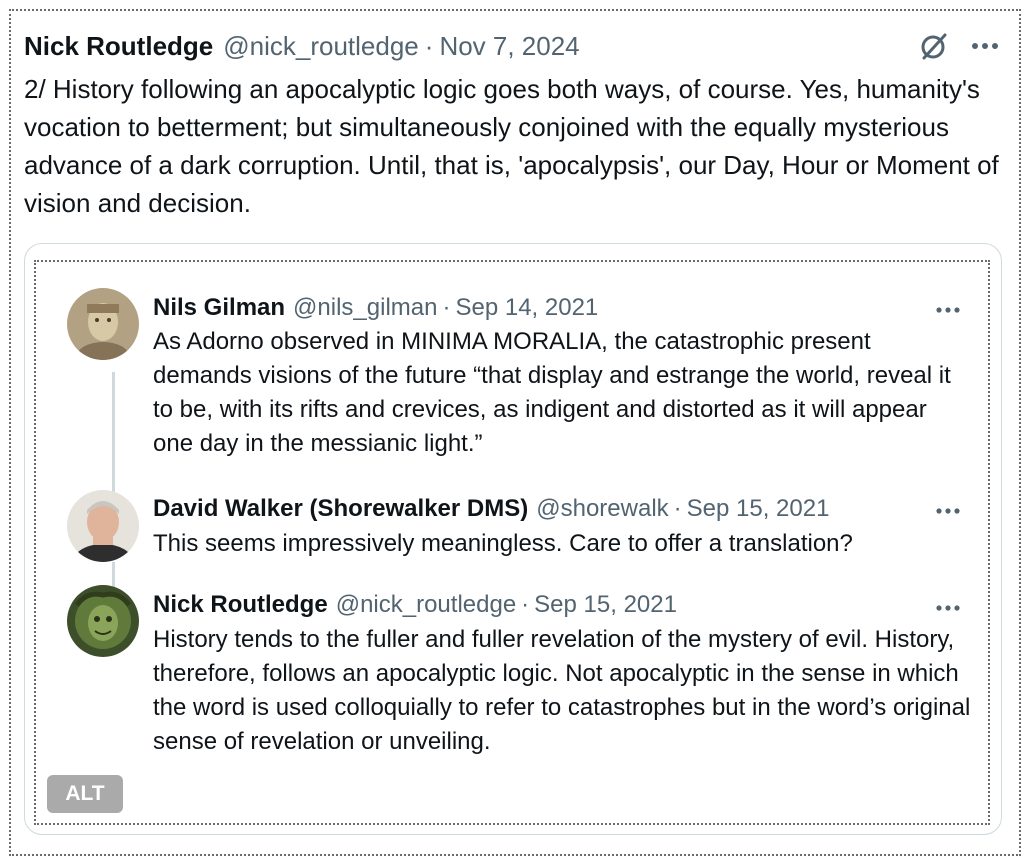  I want to click on reply-author-name: Nick Routledge, so click(240, 605).